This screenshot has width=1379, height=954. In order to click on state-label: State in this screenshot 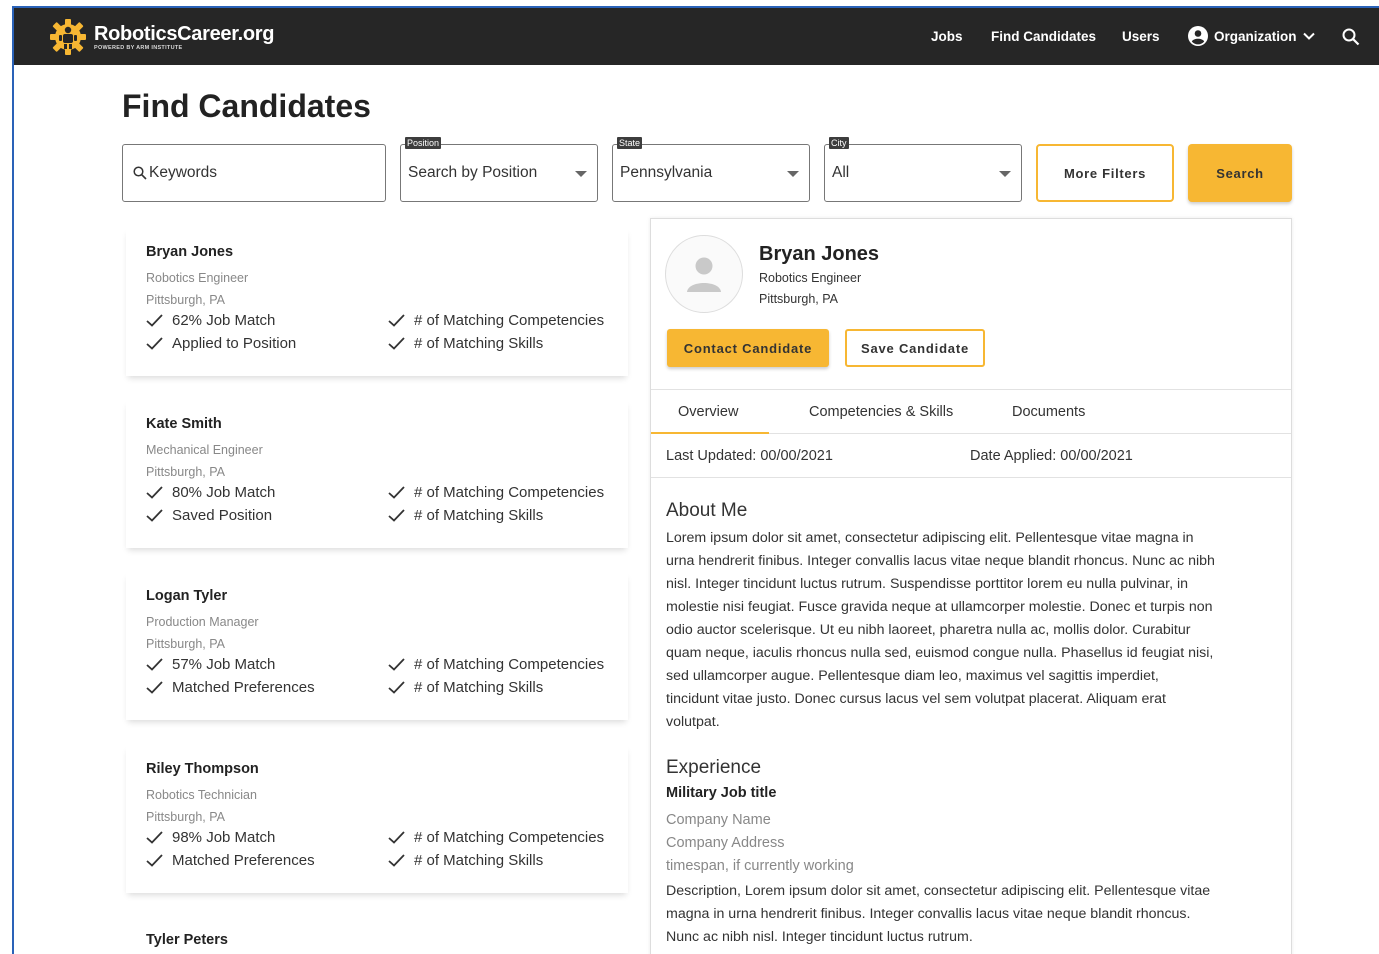, I will do `click(630, 143)`.